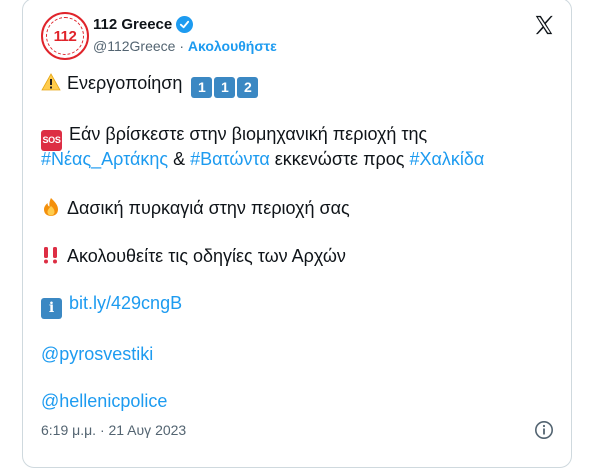 This screenshot has height=468, width=589. I want to click on author-handle: @112Greece, so click(134, 46).